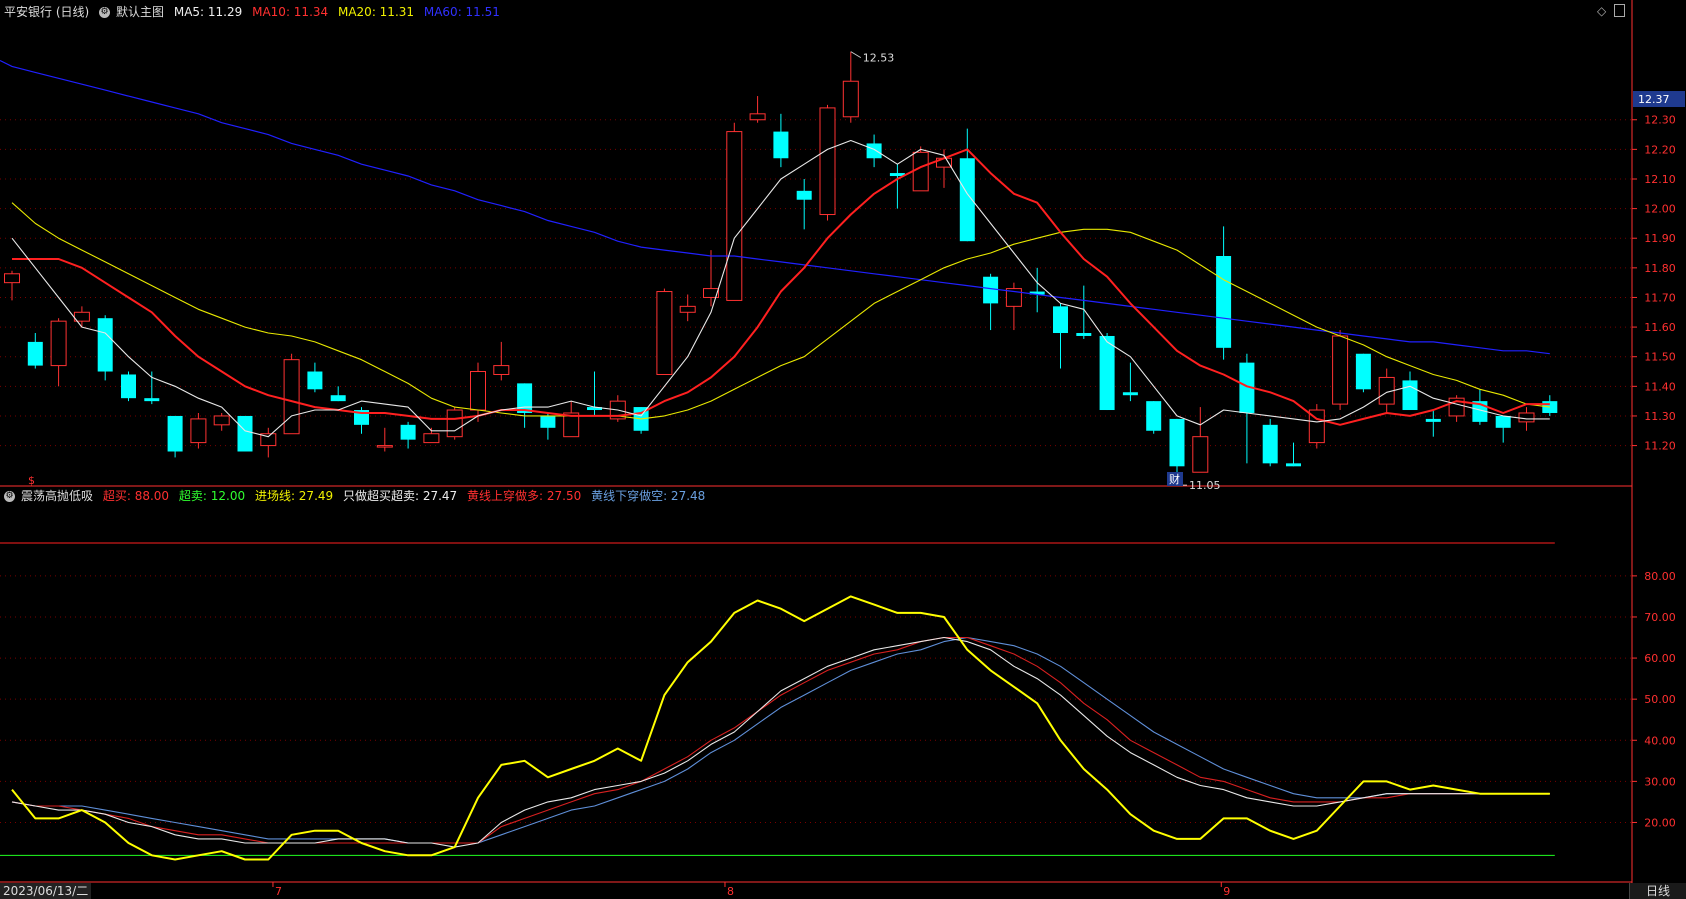 Image resolution: width=1686 pixels, height=899 pixels. Describe the element at coordinates (1660, 179) in the screenshot. I see `price-tick-label: 12.10` at that location.